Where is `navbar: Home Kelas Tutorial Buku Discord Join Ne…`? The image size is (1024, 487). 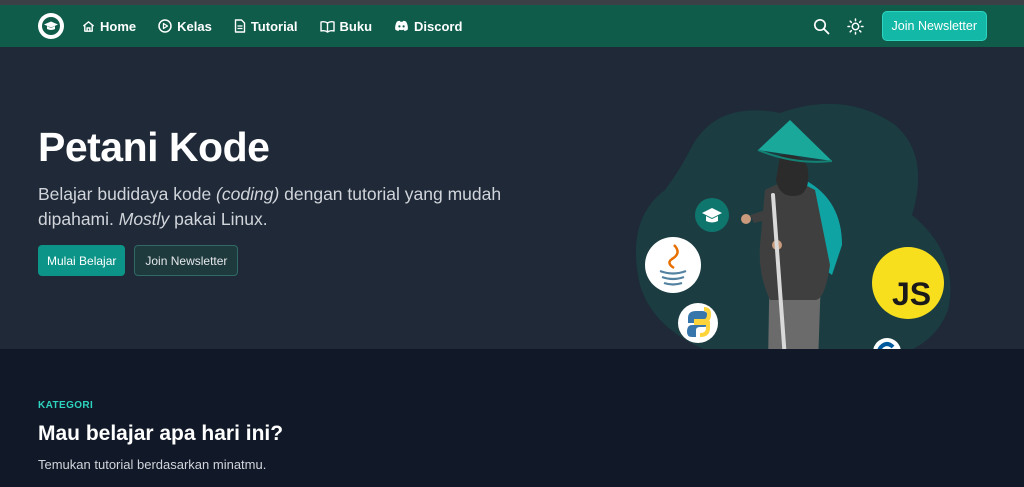 navbar: Home Kelas Tutorial Buku Discord Join Ne… is located at coordinates (512, 26).